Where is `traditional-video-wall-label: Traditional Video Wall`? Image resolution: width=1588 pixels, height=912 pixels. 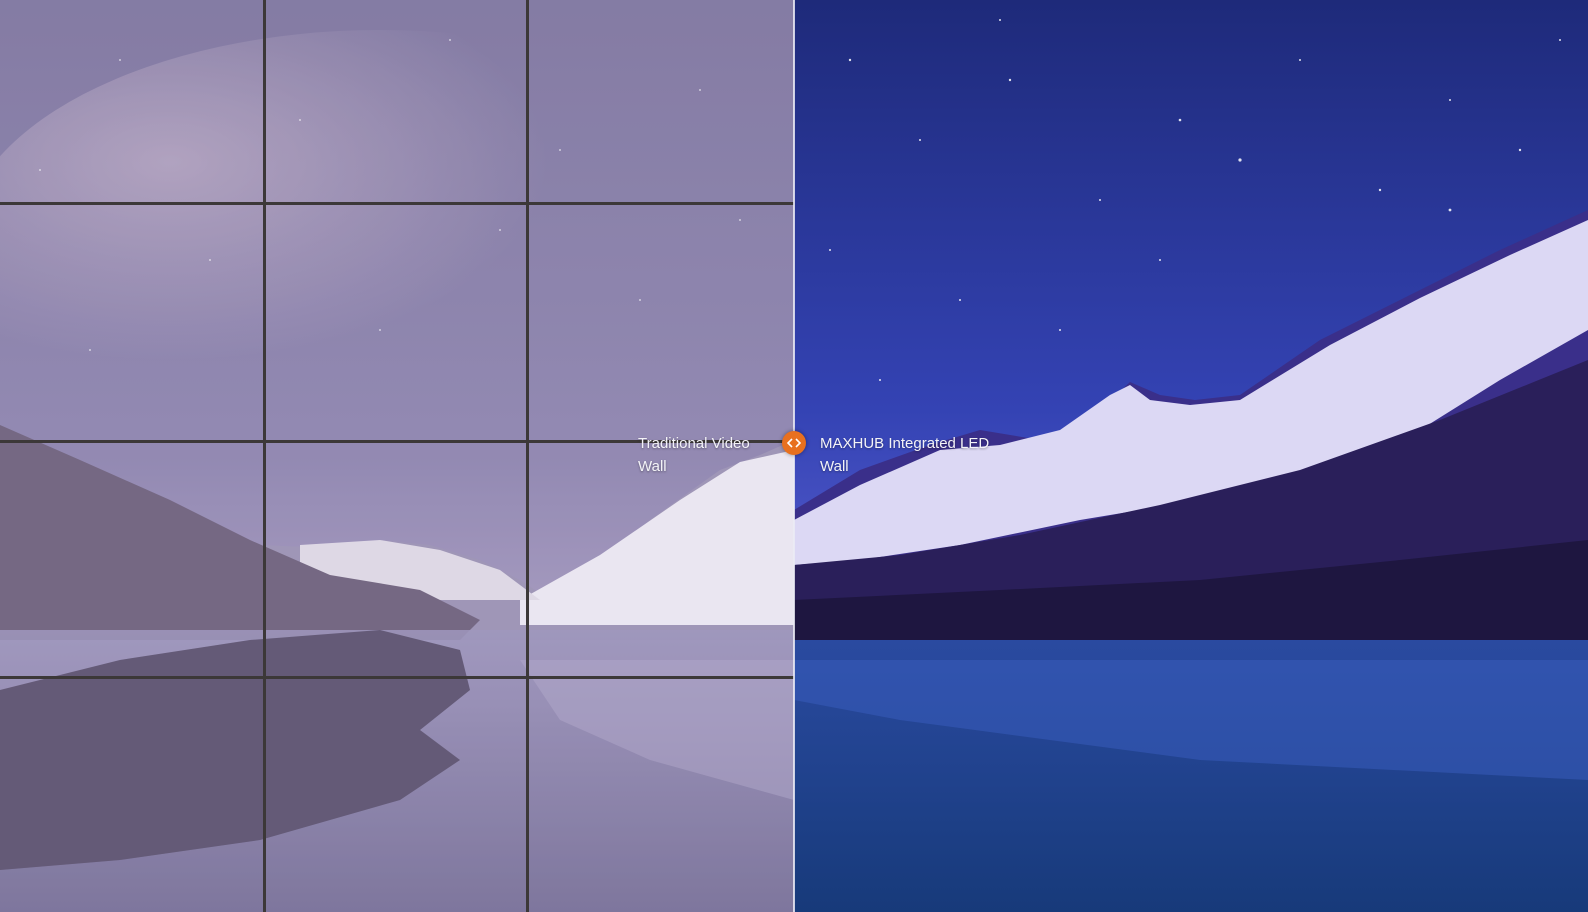 traditional-video-wall-label: Traditional Video Wall is located at coordinates (694, 455).